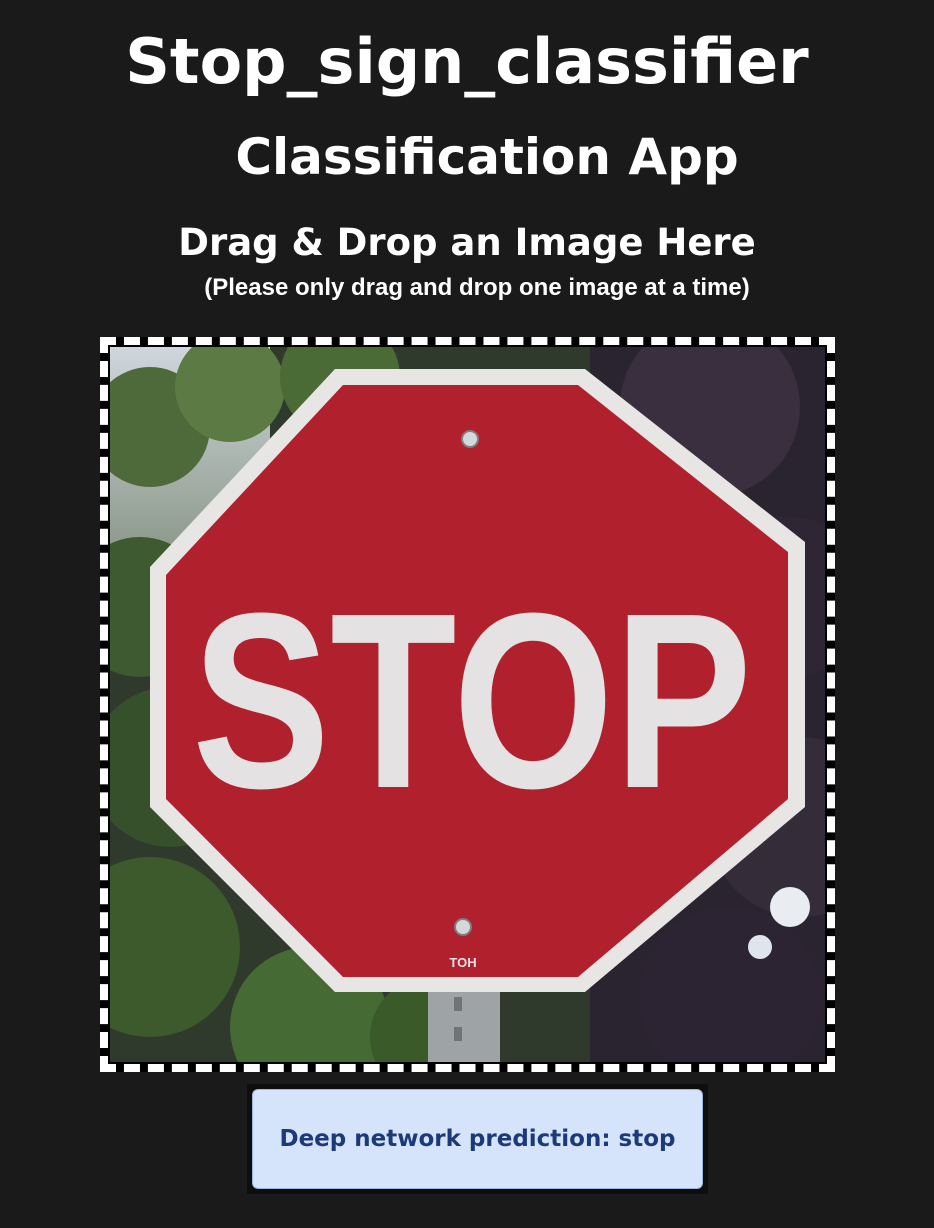  What do you see at coordinates (487, 157) in the screenshot?
I see `app-subtitle: Classification App` at bounding box center [487, 157].